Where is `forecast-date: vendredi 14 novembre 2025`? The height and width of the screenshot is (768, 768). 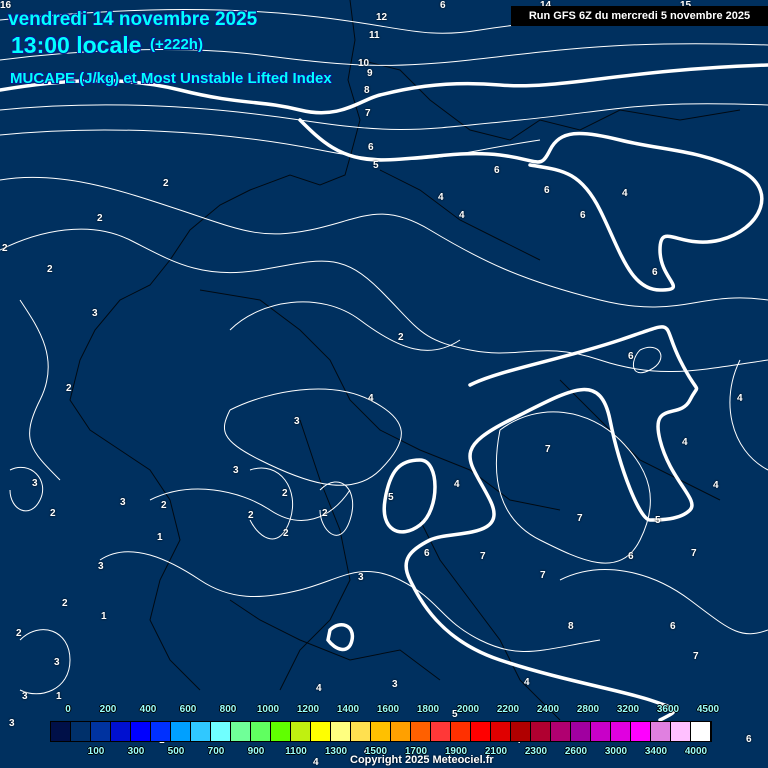
forecast-date: vendredi 14 novembre 2025 is located at coordinates (133, 19).